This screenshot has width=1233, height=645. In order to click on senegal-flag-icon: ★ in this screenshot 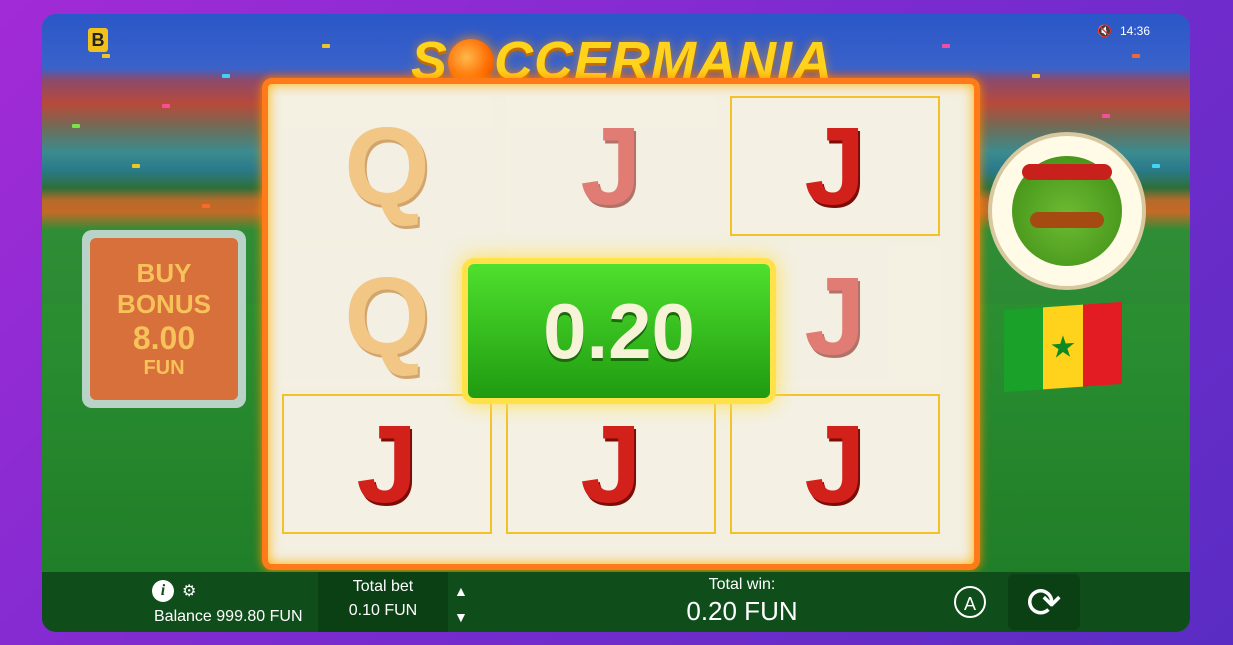, I will do `click(1063, 347)`.